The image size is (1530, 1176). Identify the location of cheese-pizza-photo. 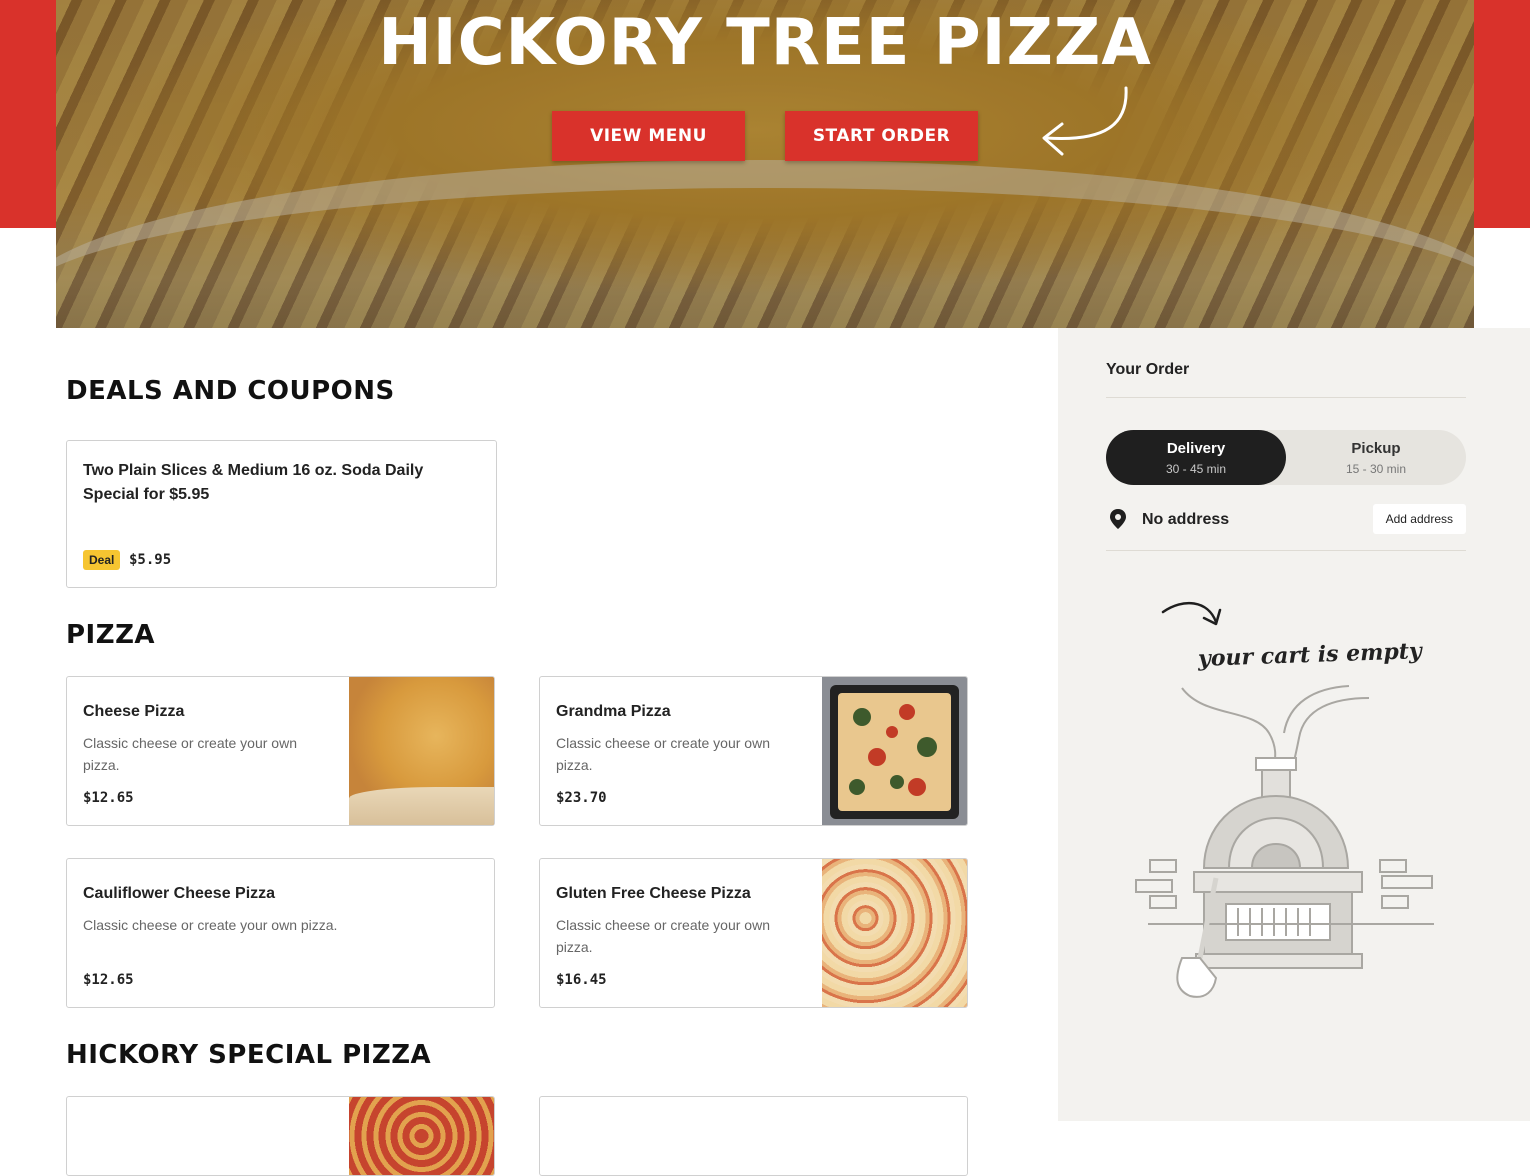
(421, 751).